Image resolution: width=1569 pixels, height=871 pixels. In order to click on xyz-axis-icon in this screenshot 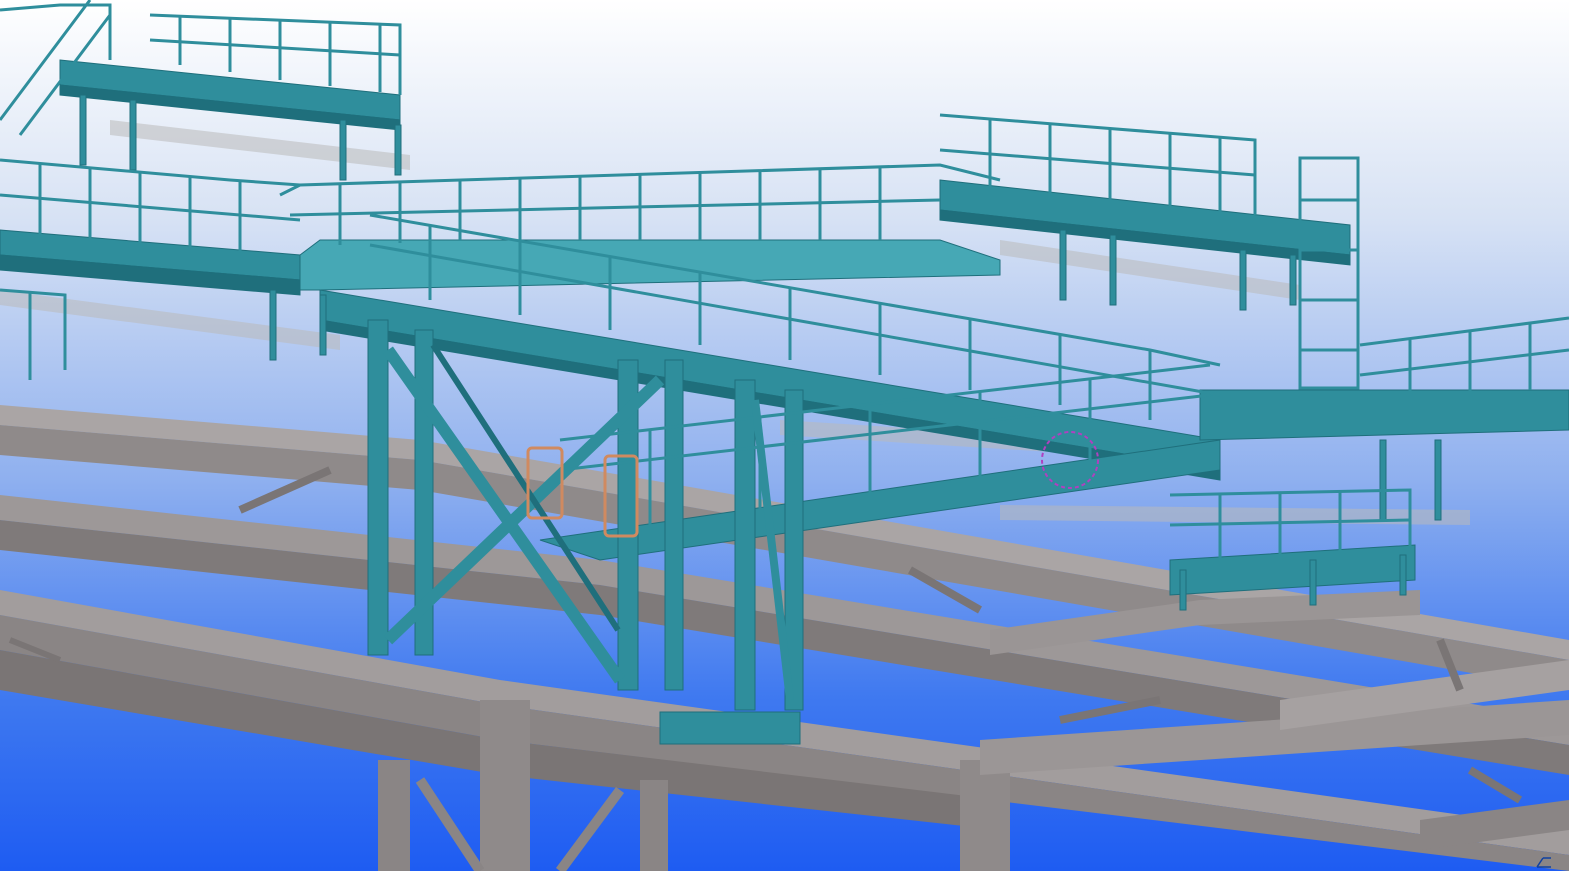, I will do `click(1543, 862)`.